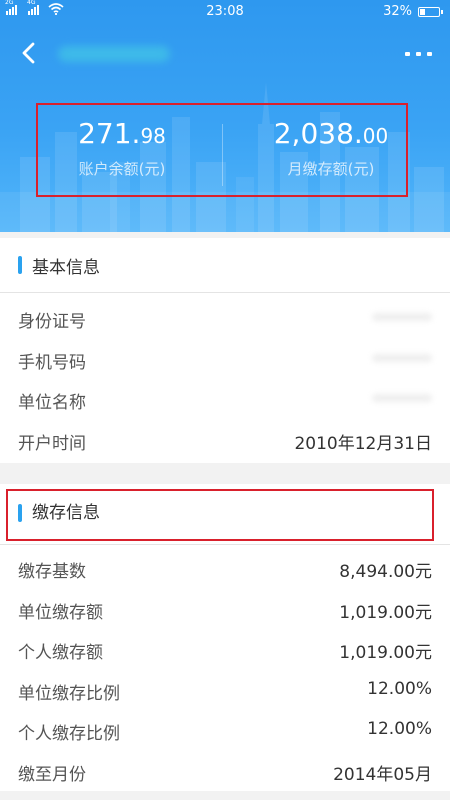  I want to click on redacted-title, so click(114, 54).